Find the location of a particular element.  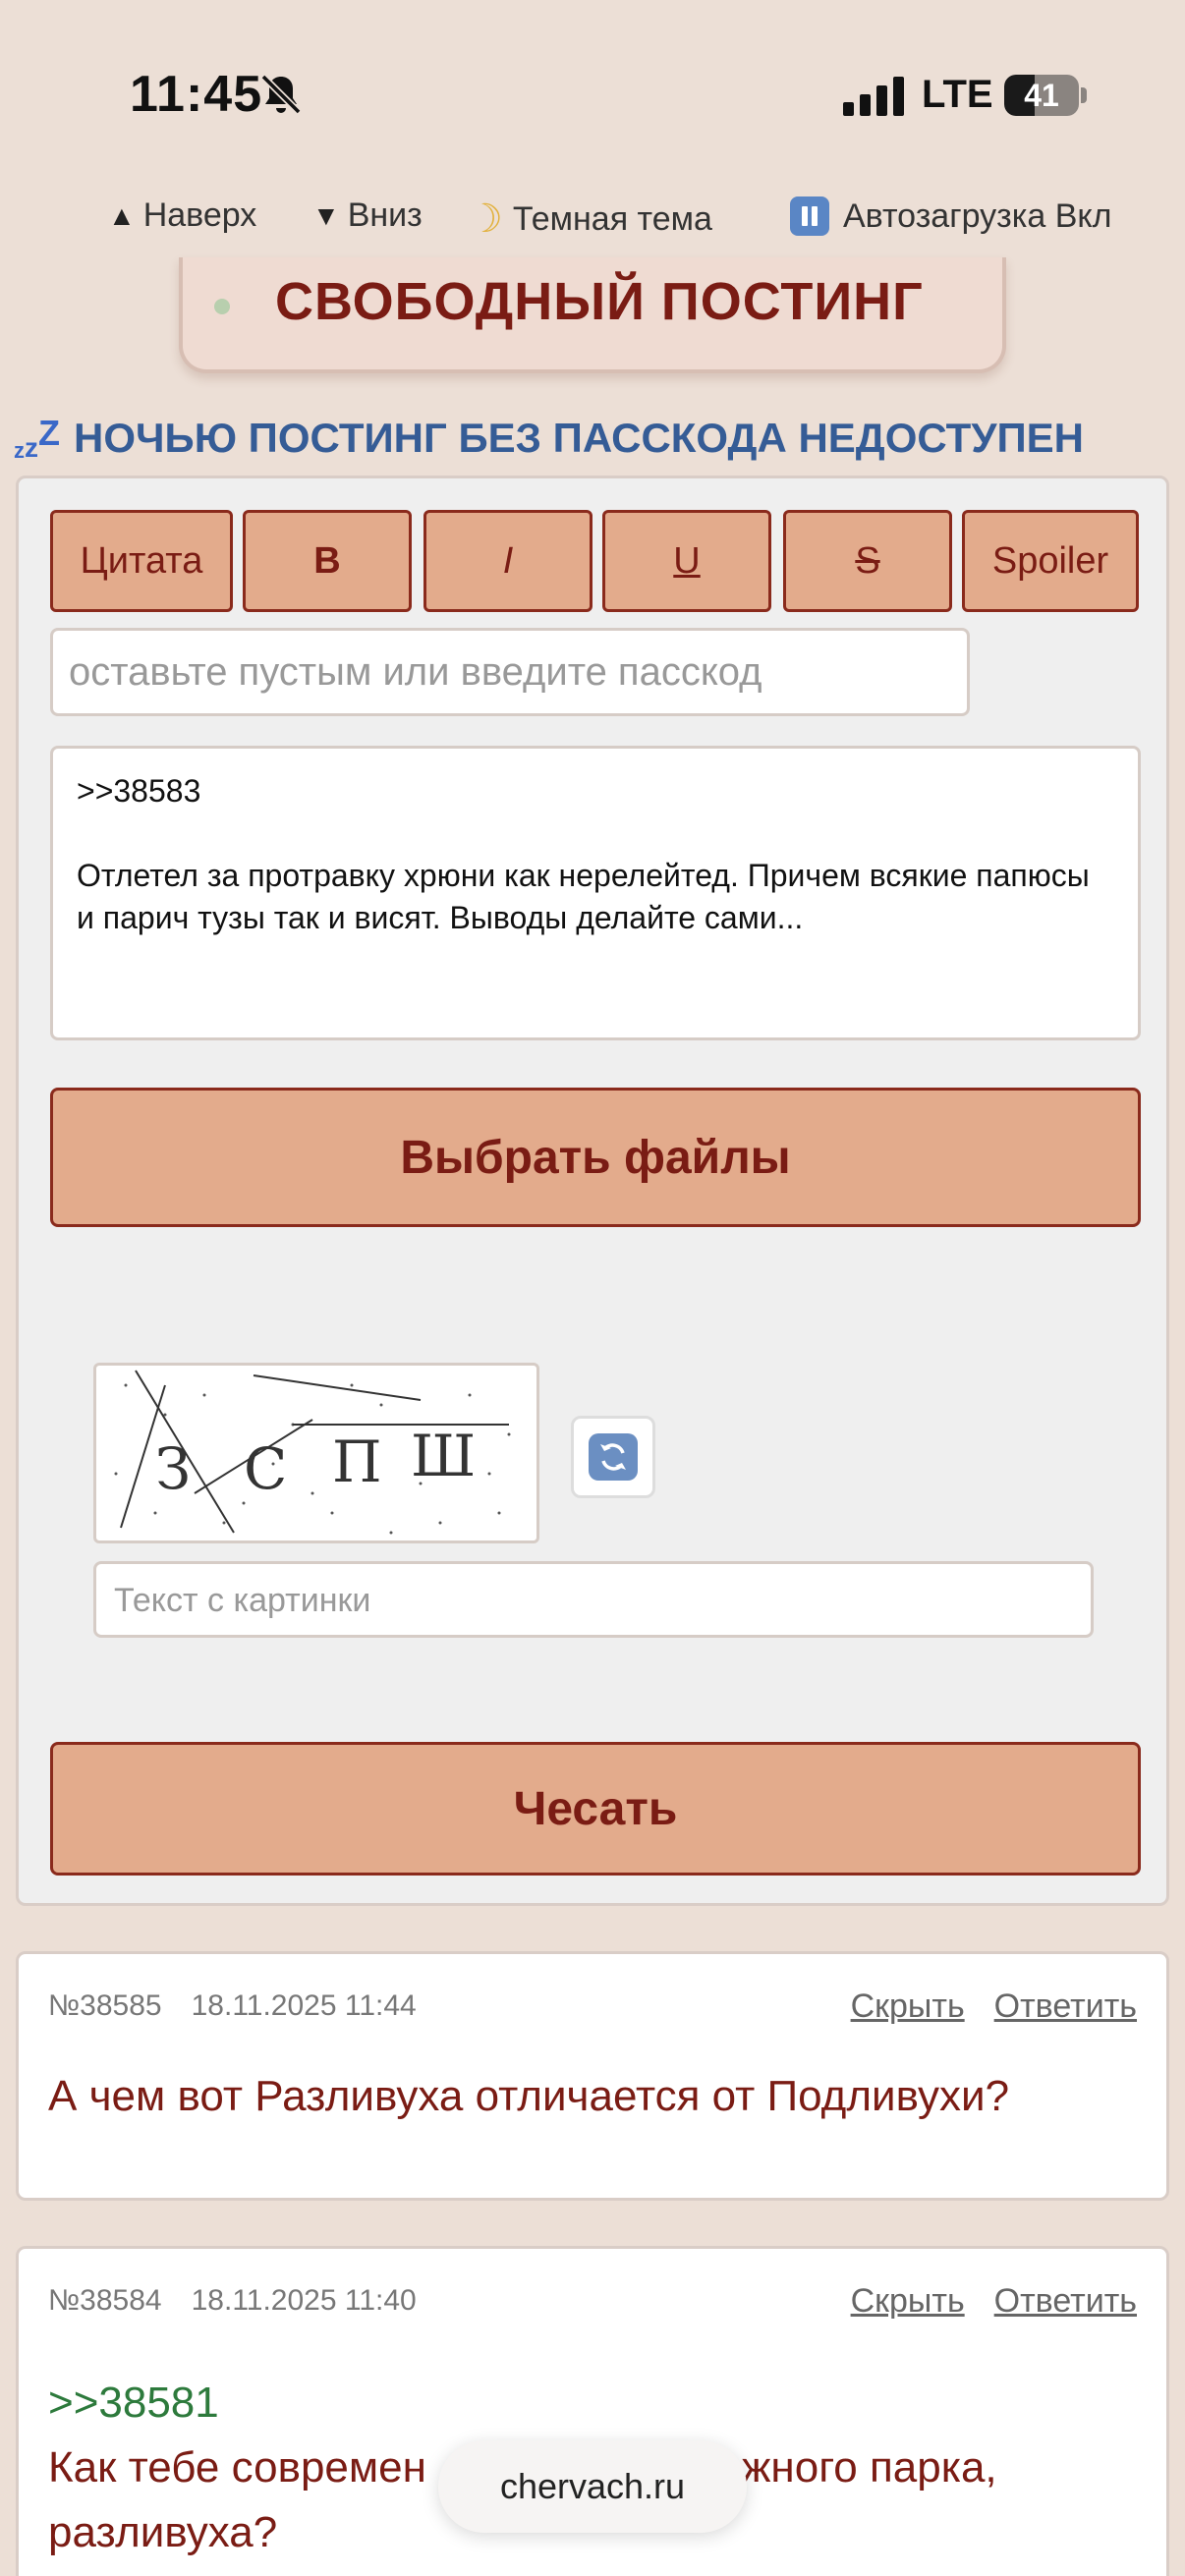

board-banner: СВОБОДНЫЙ ПОСТИНГ is located at coordinates (592, 315).